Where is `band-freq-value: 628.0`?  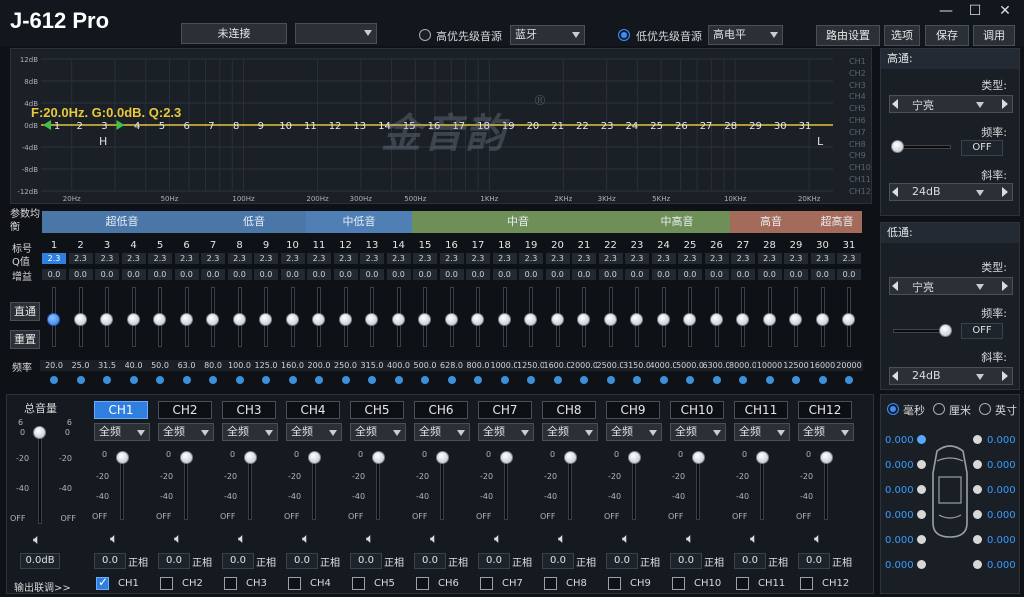 band-freq-value: 628.0 is located at coordinates (451, 365).